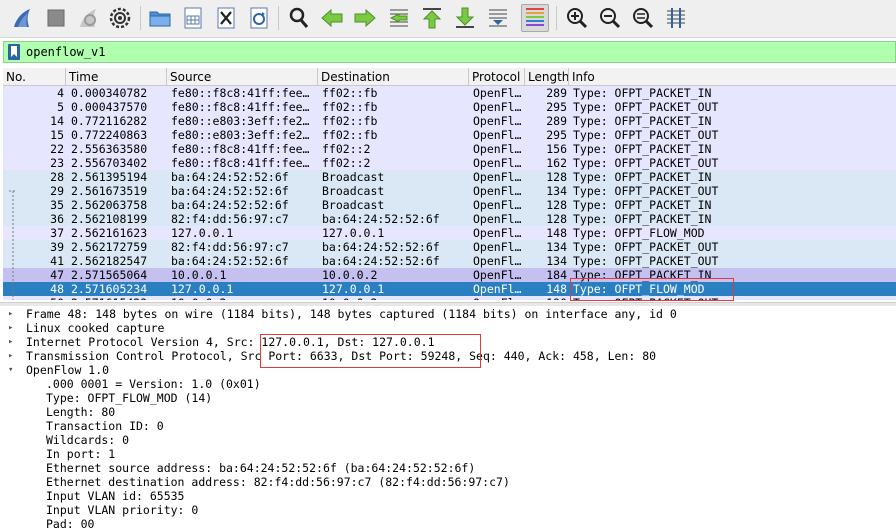  I want to click on normal-size-icon, so click(643, 18).